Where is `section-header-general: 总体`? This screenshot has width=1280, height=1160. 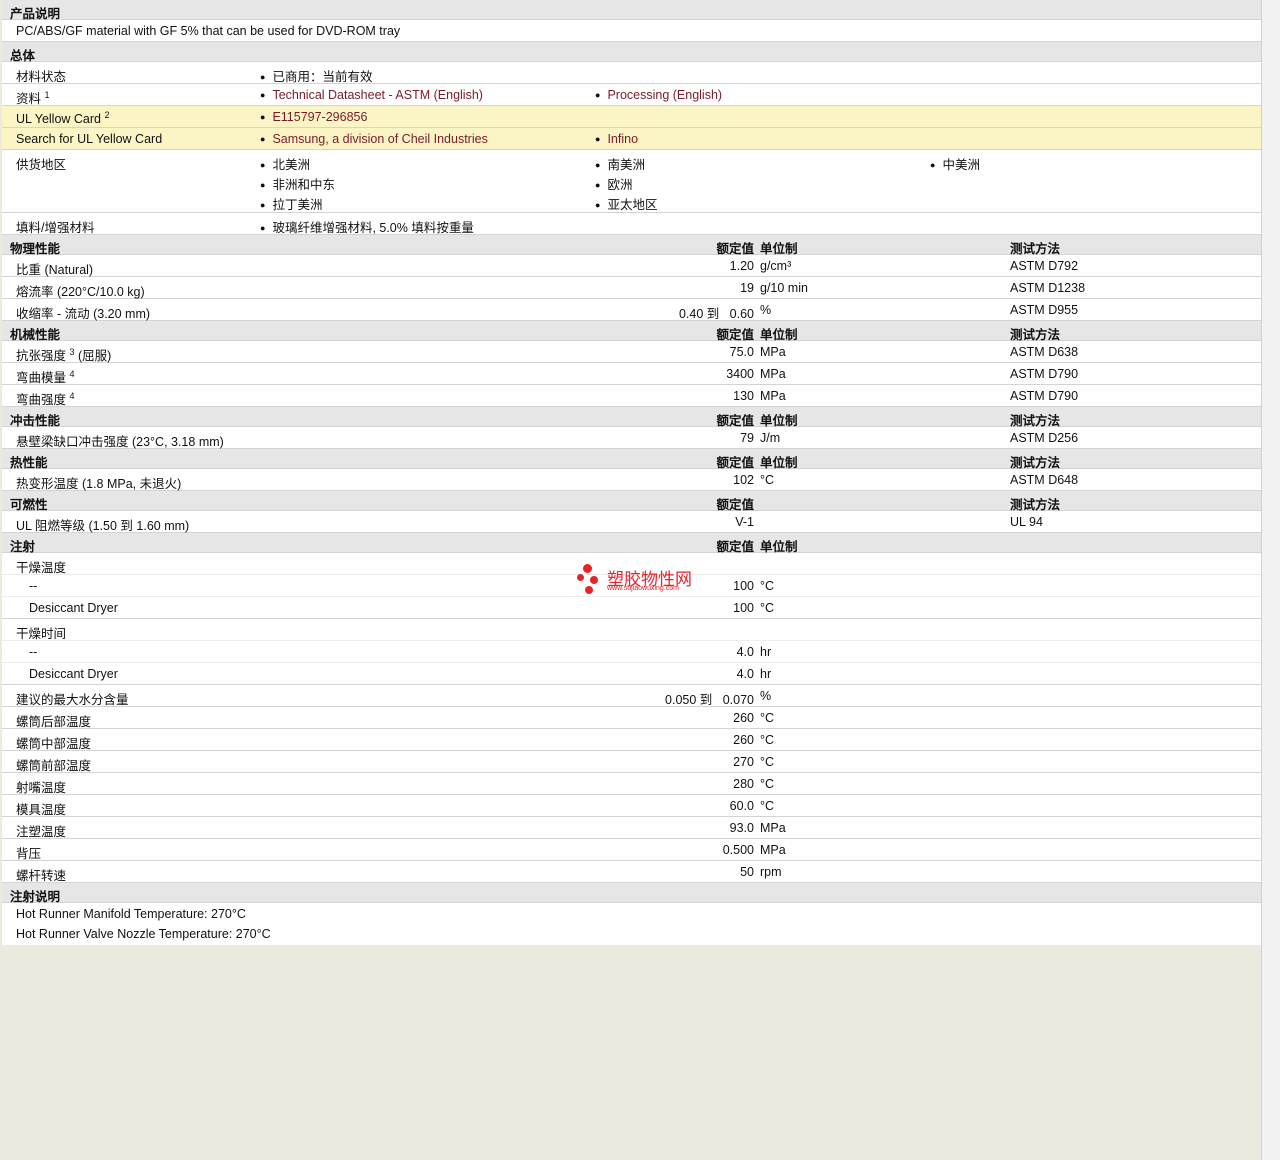 section-header-general: 总体 is located at coordinates (631, 52).